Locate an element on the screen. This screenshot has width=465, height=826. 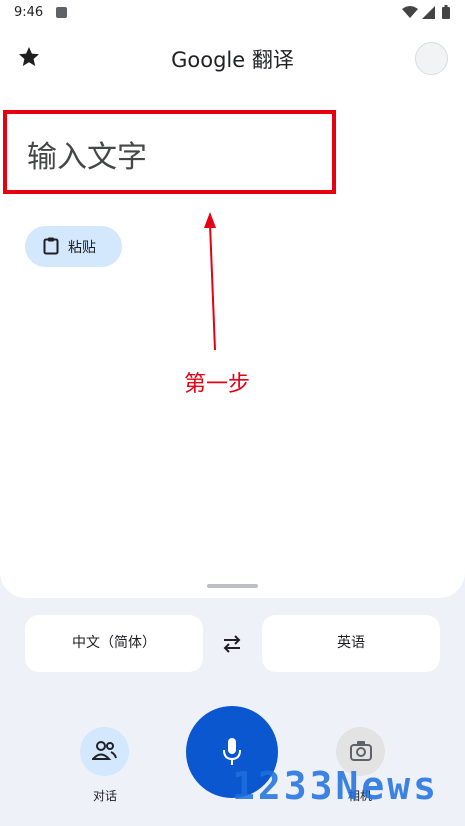
swap-languages-icon is located at coordinates (232, 644).